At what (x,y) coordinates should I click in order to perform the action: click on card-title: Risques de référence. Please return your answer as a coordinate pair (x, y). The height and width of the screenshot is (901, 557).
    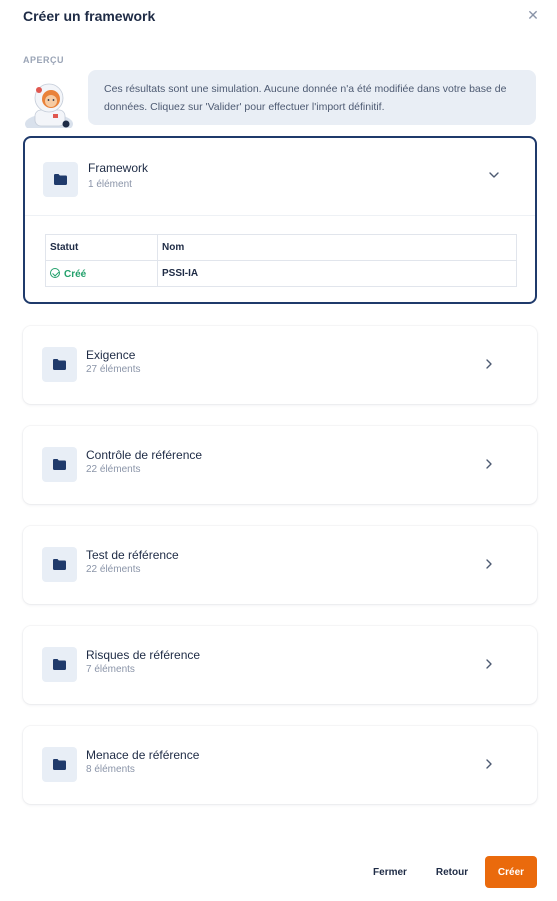
    Looking at the image, I should click on (143, 655).